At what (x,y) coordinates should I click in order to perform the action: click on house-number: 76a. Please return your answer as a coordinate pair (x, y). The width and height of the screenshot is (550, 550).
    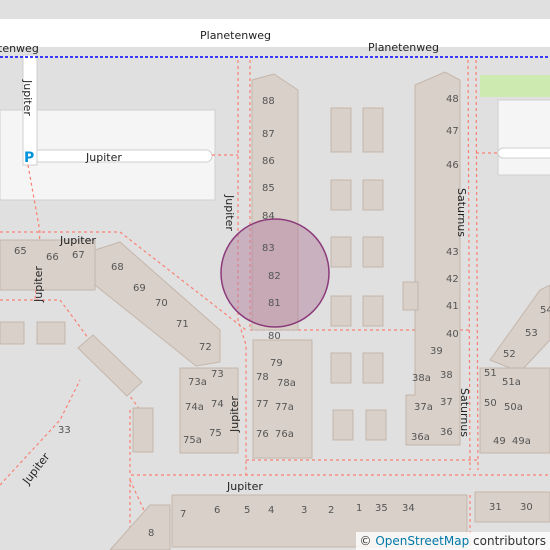
    Looking at the image, I should click on (284, 434).